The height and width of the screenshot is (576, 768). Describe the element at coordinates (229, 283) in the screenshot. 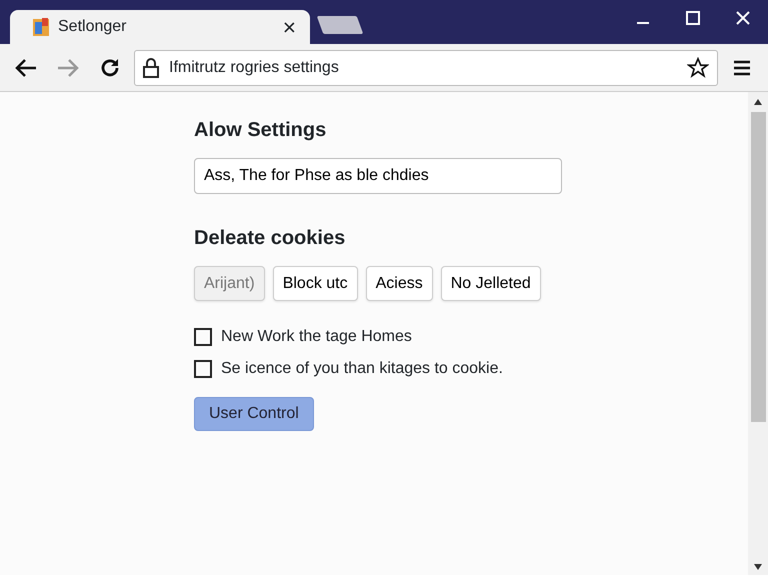

I see `option-button: Arijant)` at that location.